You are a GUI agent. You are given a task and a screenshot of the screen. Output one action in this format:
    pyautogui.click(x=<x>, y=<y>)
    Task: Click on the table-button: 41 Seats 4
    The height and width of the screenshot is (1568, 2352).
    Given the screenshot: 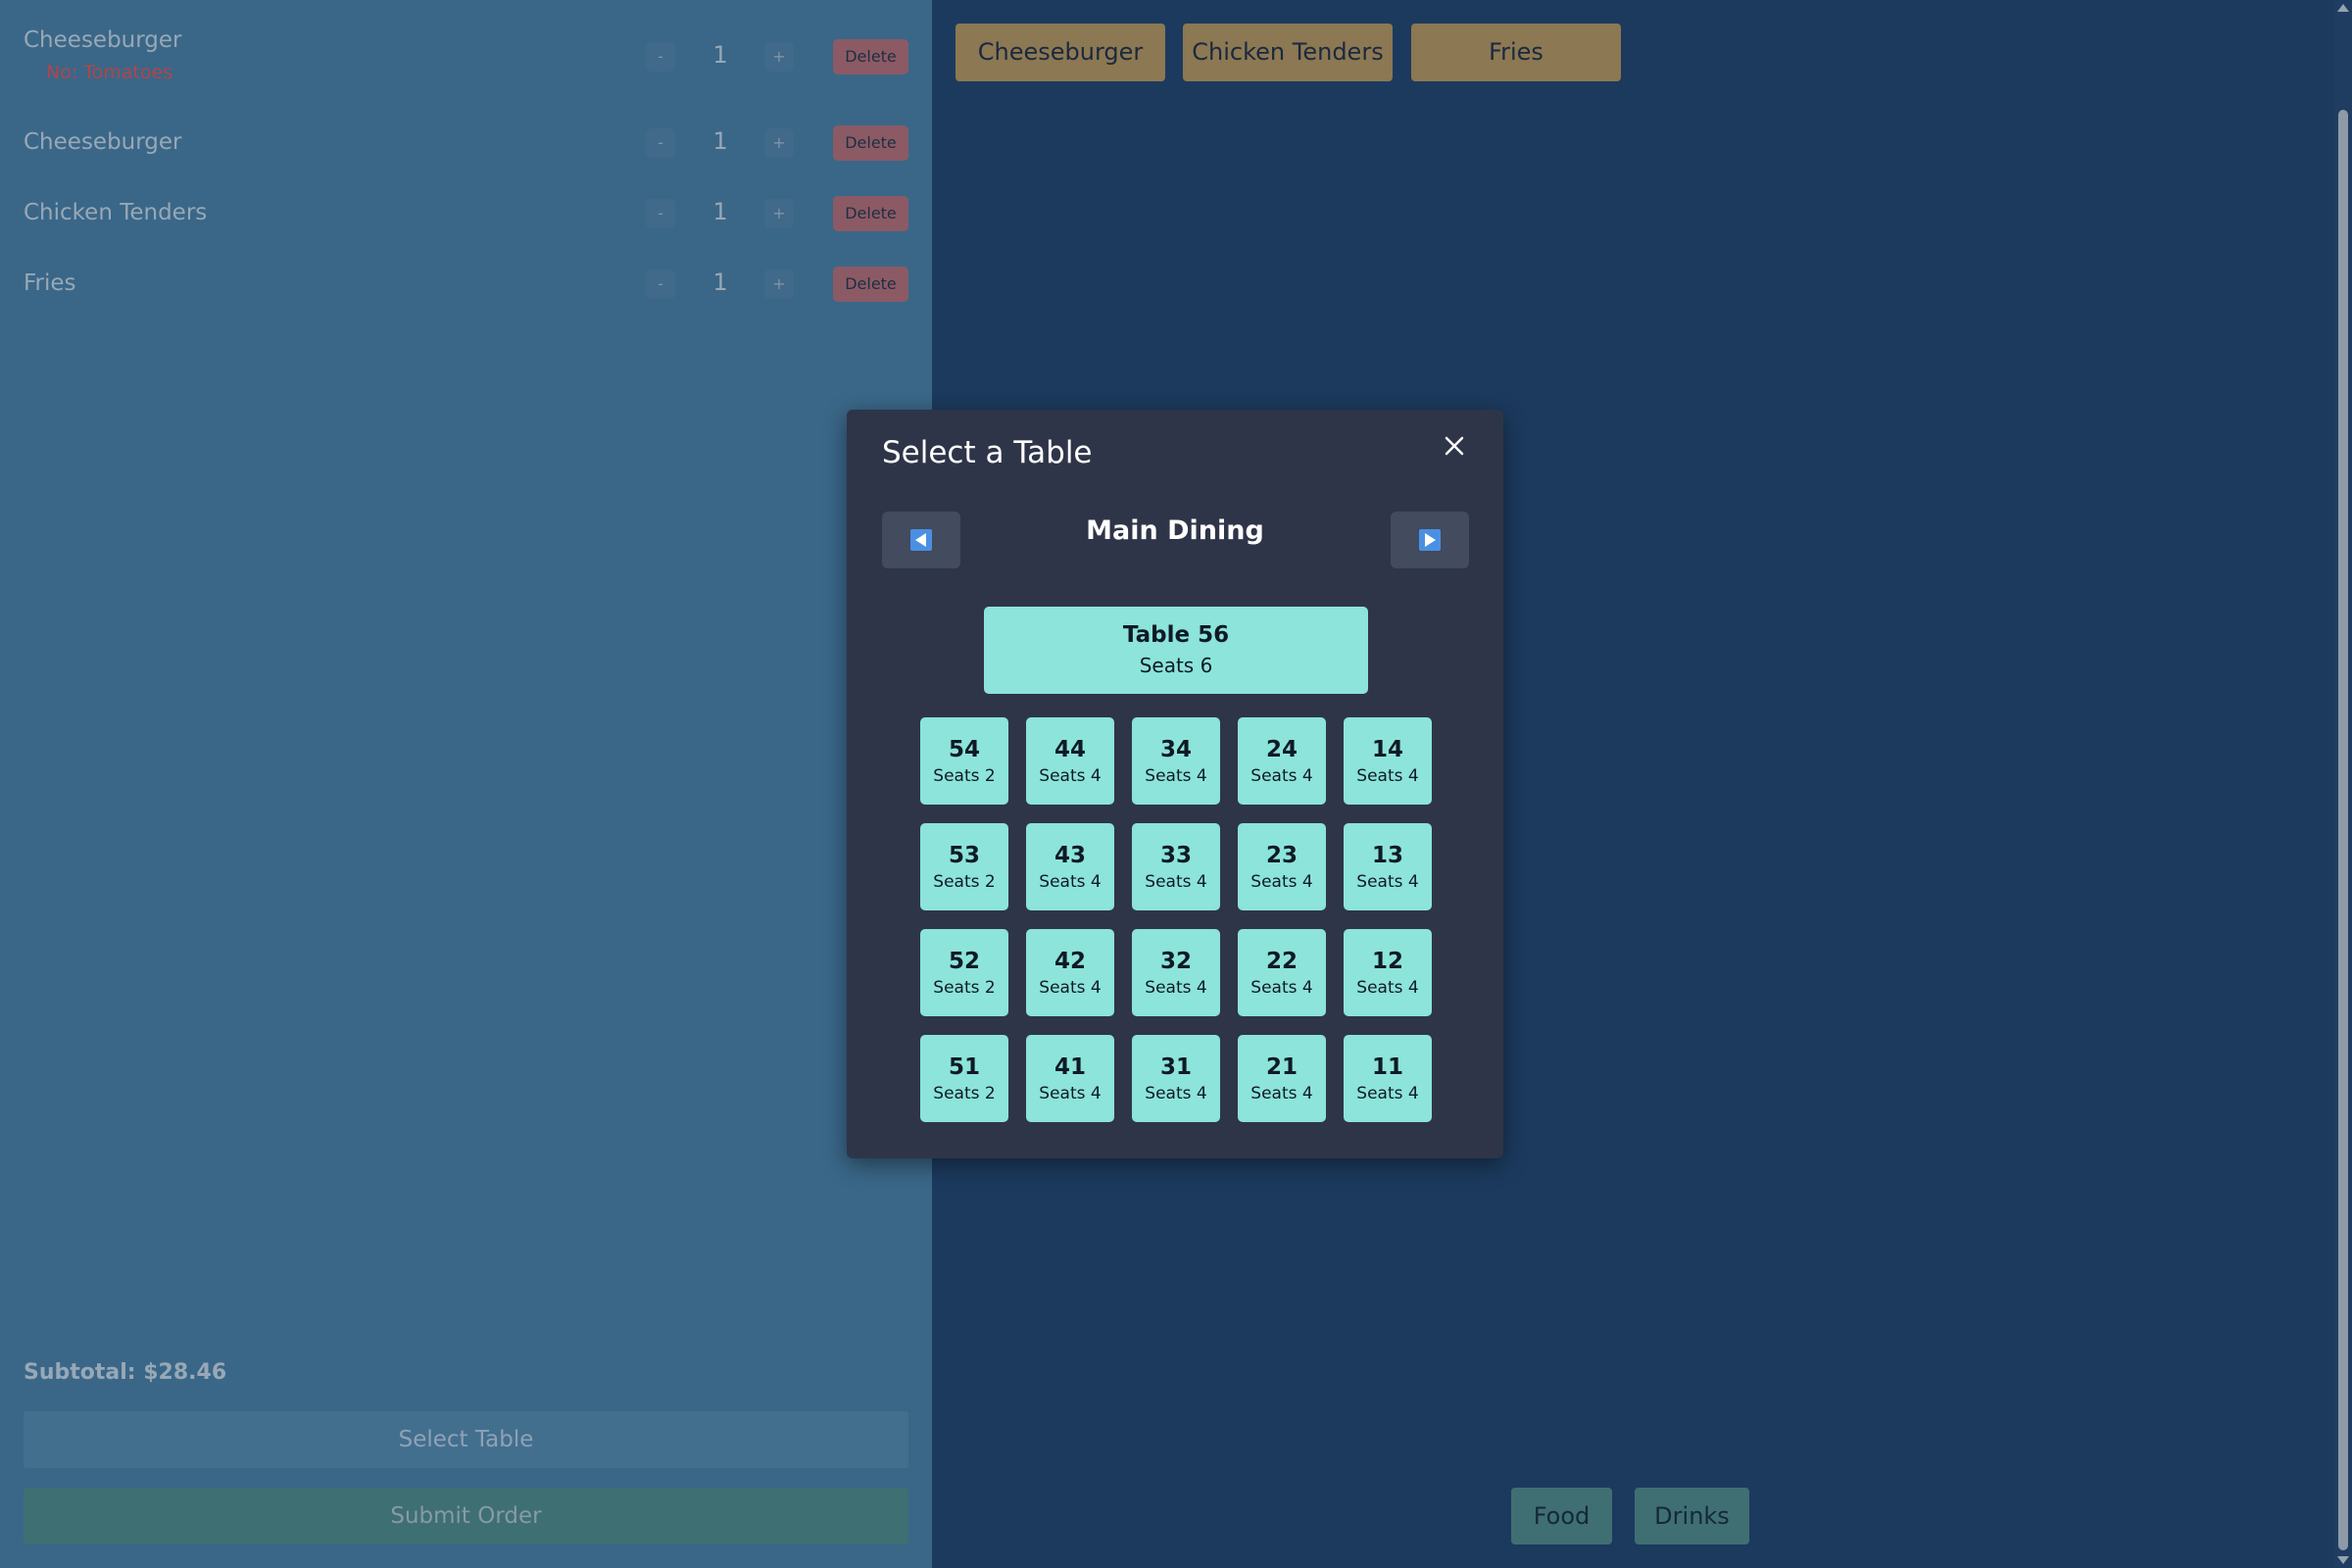 What is the action you would take?
    pyautogui.click(x=1070, y=1078)
    